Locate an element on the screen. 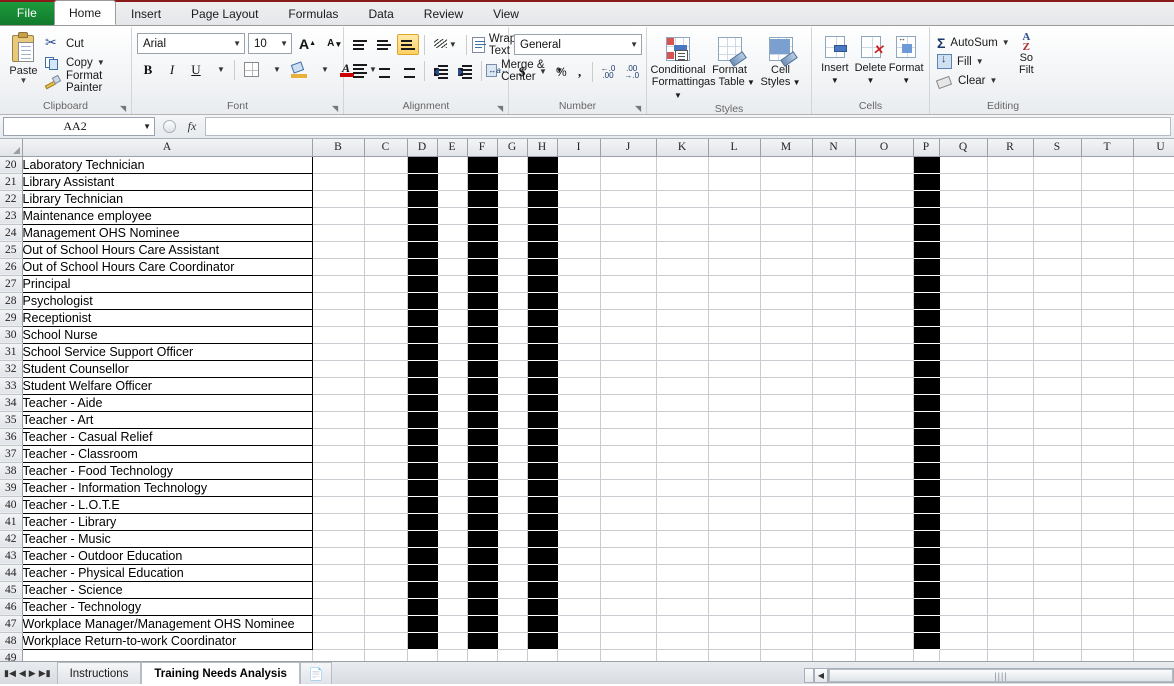 The height and width of the screenshot is (686, 1174). cell-Q43 is located at coordinates (963, 556).